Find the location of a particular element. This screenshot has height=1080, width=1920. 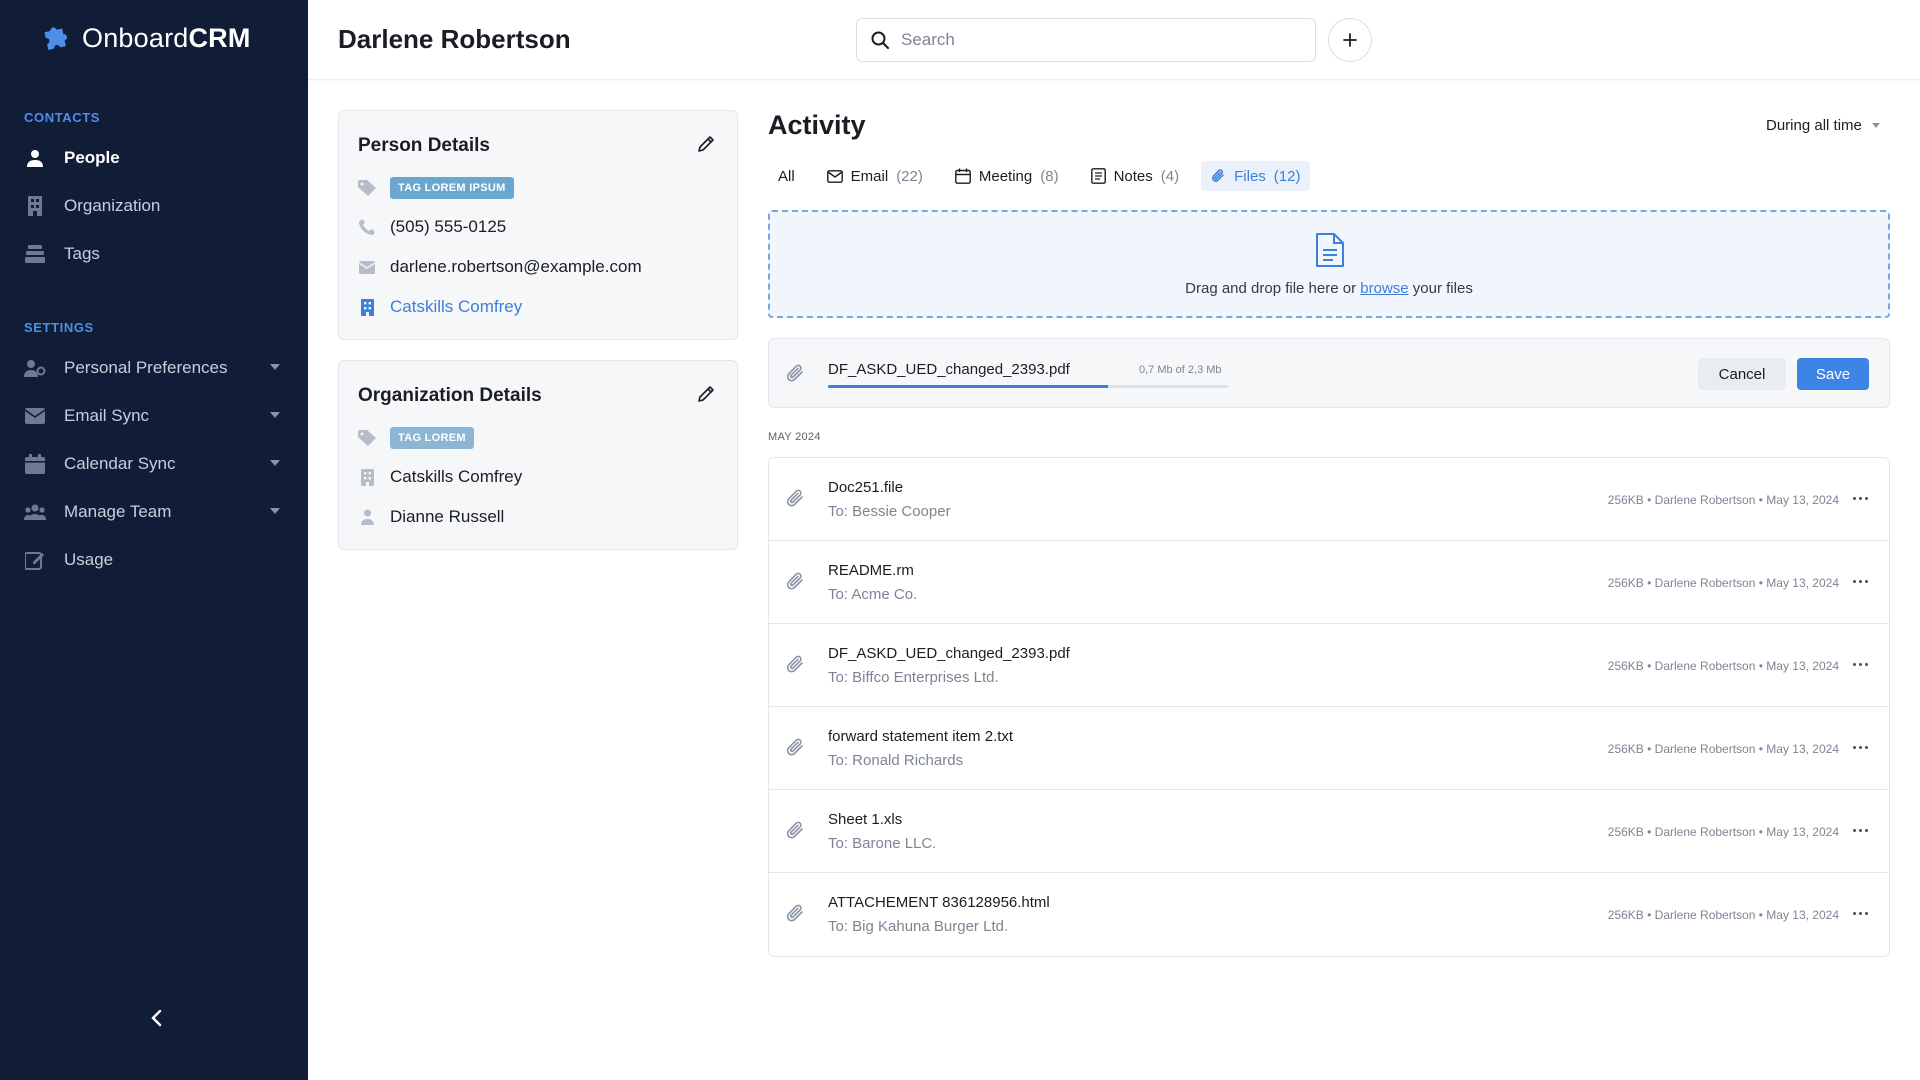

tab-notes: Notes (4) is located at coordinates (1135, 176).